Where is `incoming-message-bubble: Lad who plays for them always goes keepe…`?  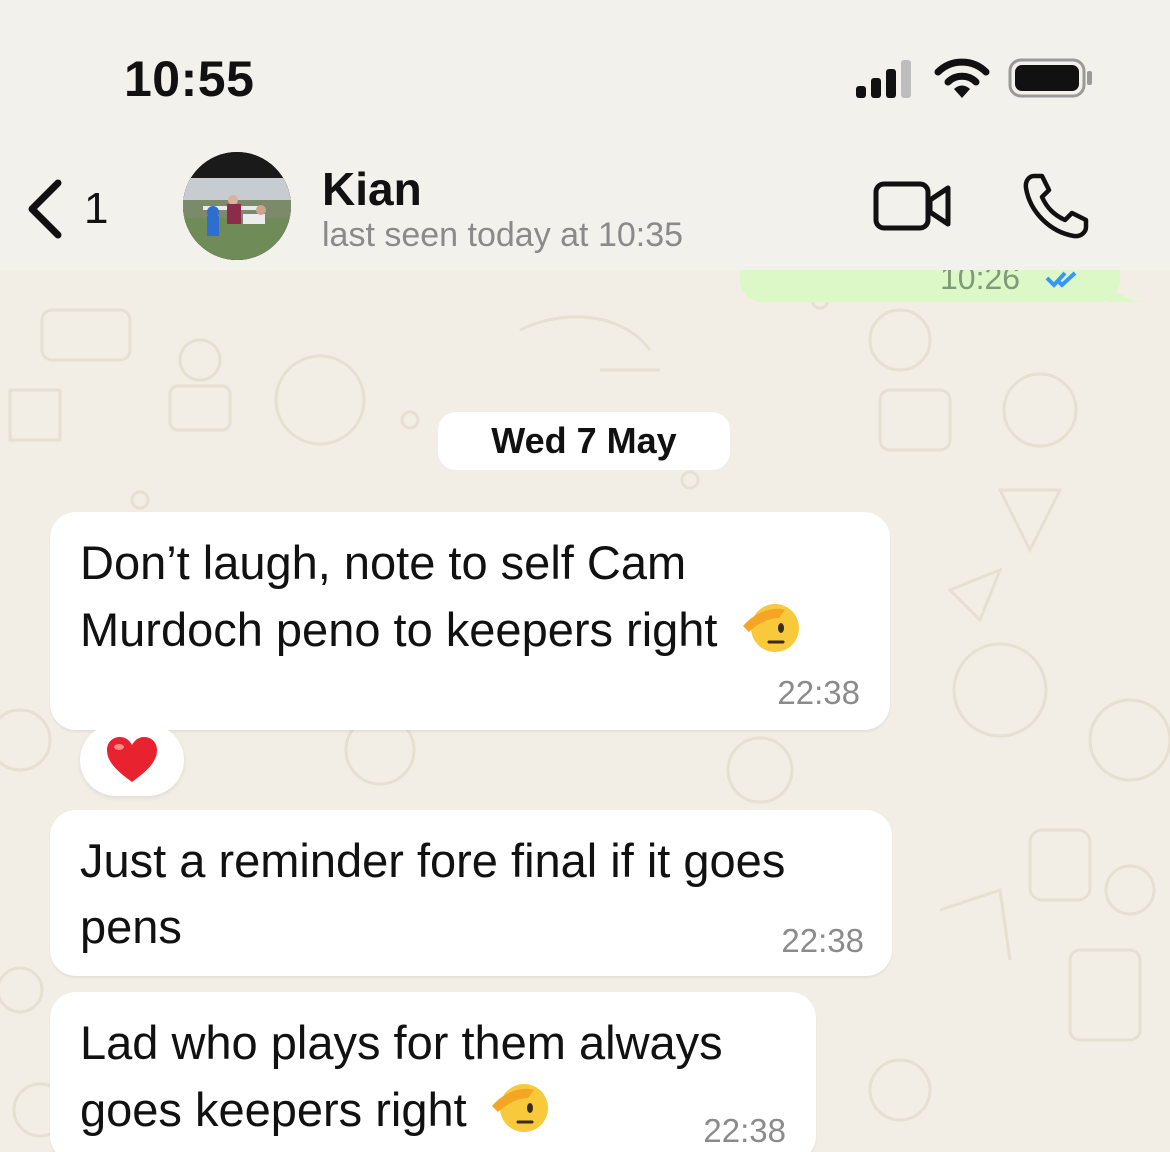
incoming-message-bubble: Lad who plays for them always goes keepe… is located at coordinates (433, 1072).